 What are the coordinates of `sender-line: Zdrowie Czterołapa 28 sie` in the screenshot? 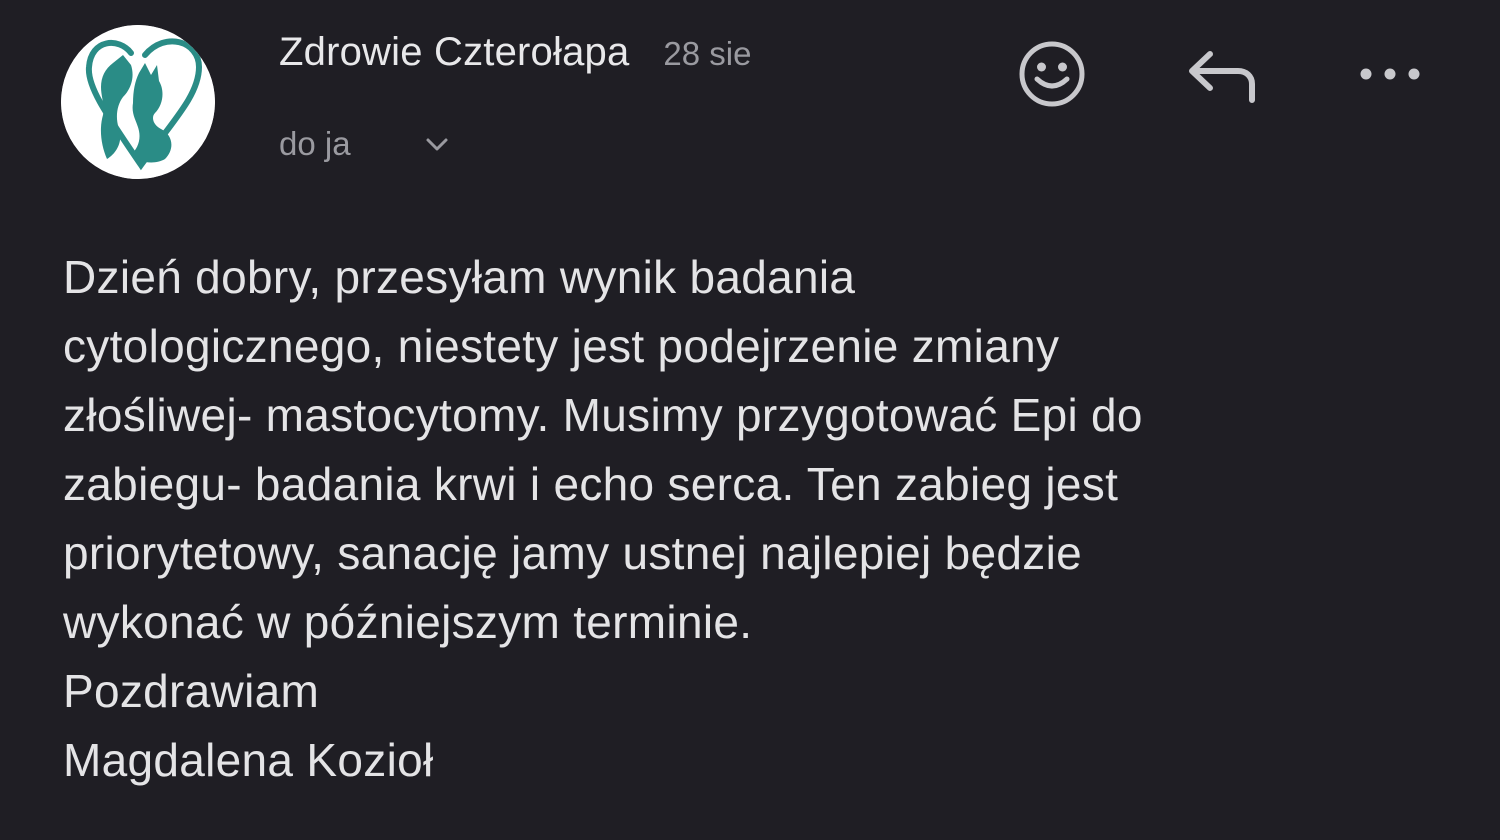 It's located at (515, 55).